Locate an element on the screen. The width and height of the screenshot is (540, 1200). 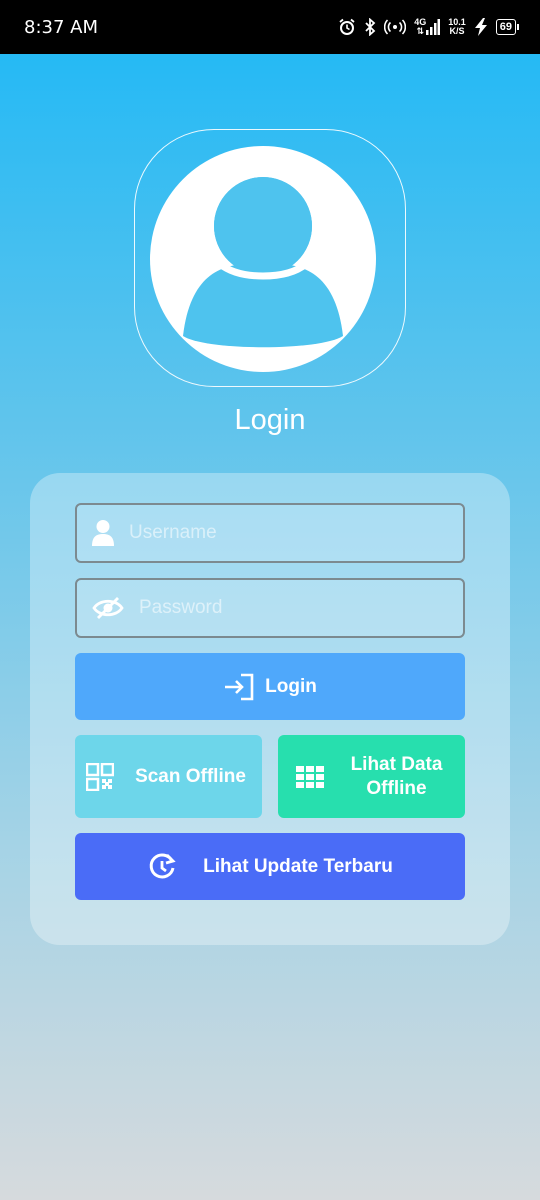
mobile-signal-icon: 4G ⇅ is located at coordinates (427, 27).